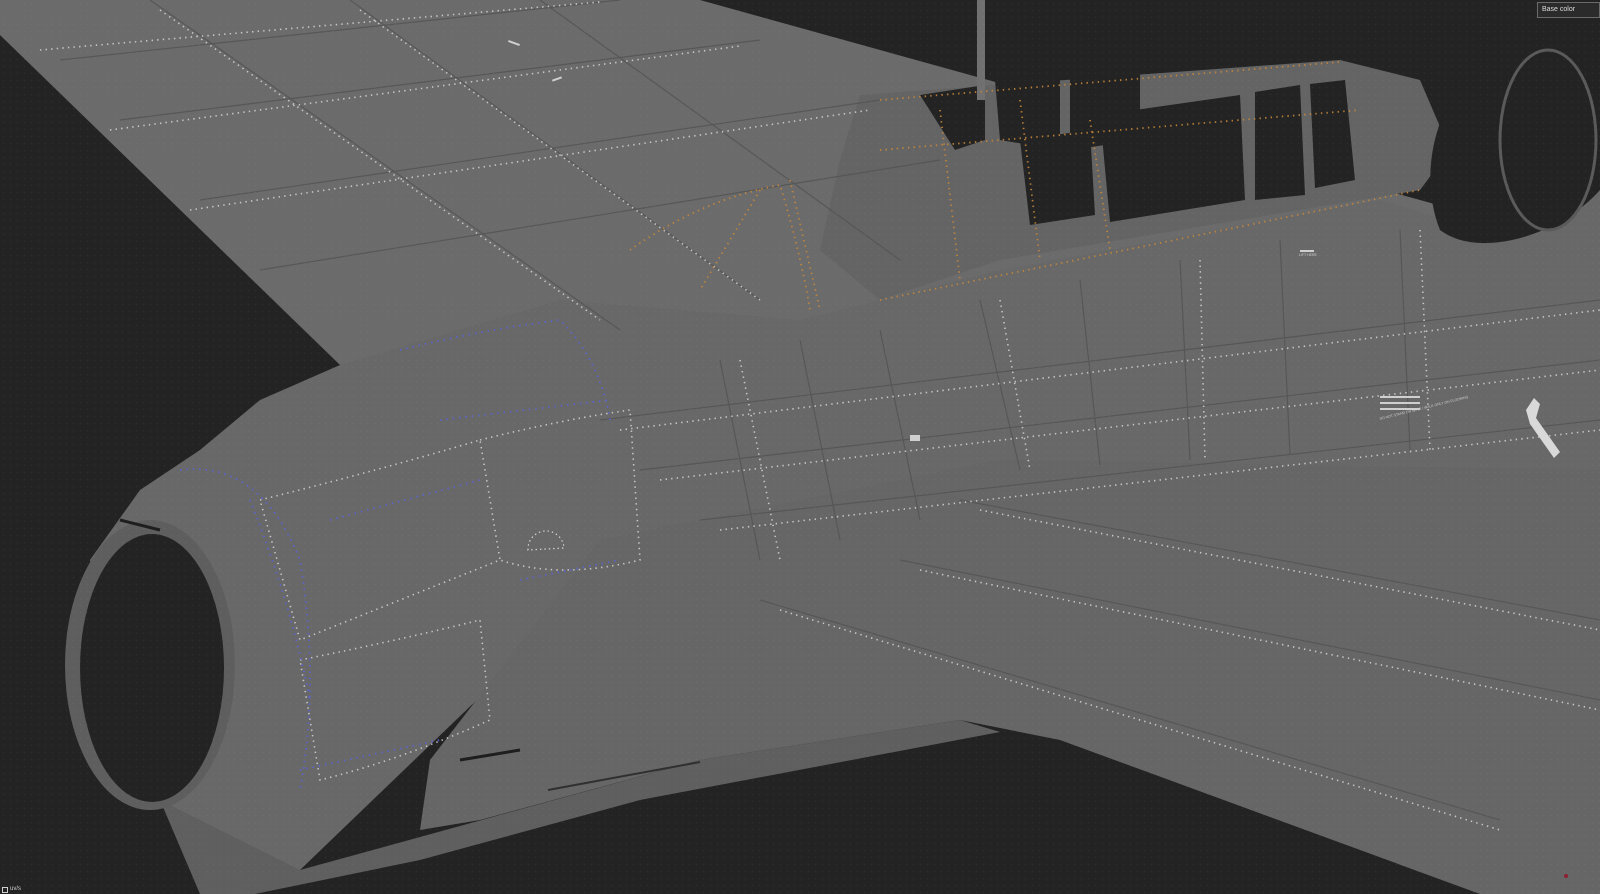 This screenshot has height=894, width=1600. I want to click on corner-marker-icon, so click(1566, 876).